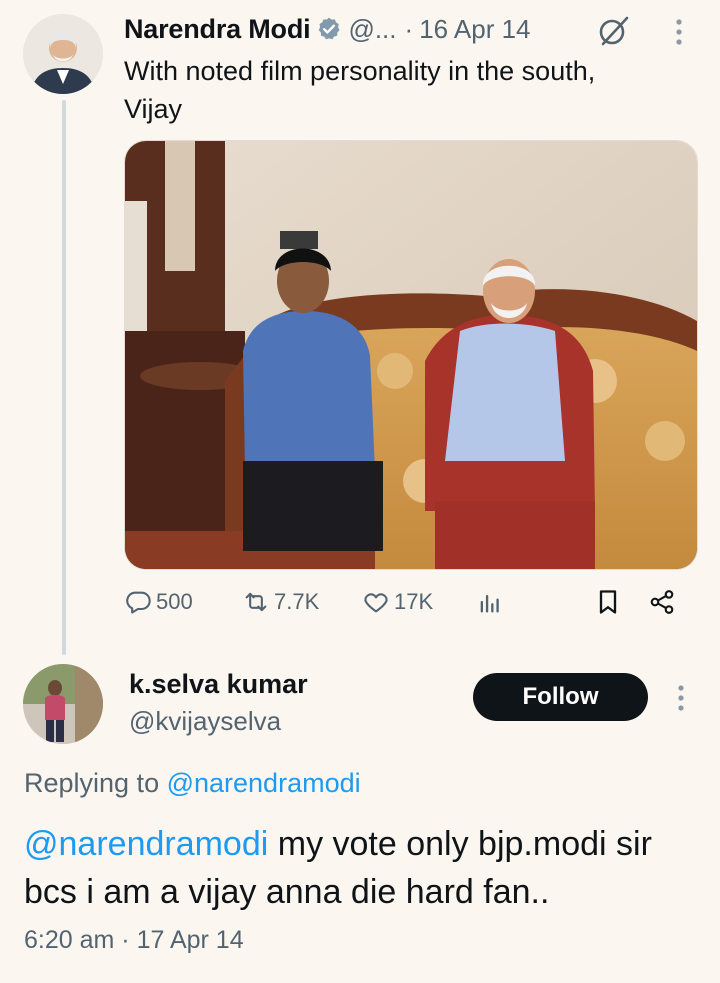 The height and width of the screenshot is (983, 720). I want to click on reply-author-name: k.selva kumar, so click(218, 684).